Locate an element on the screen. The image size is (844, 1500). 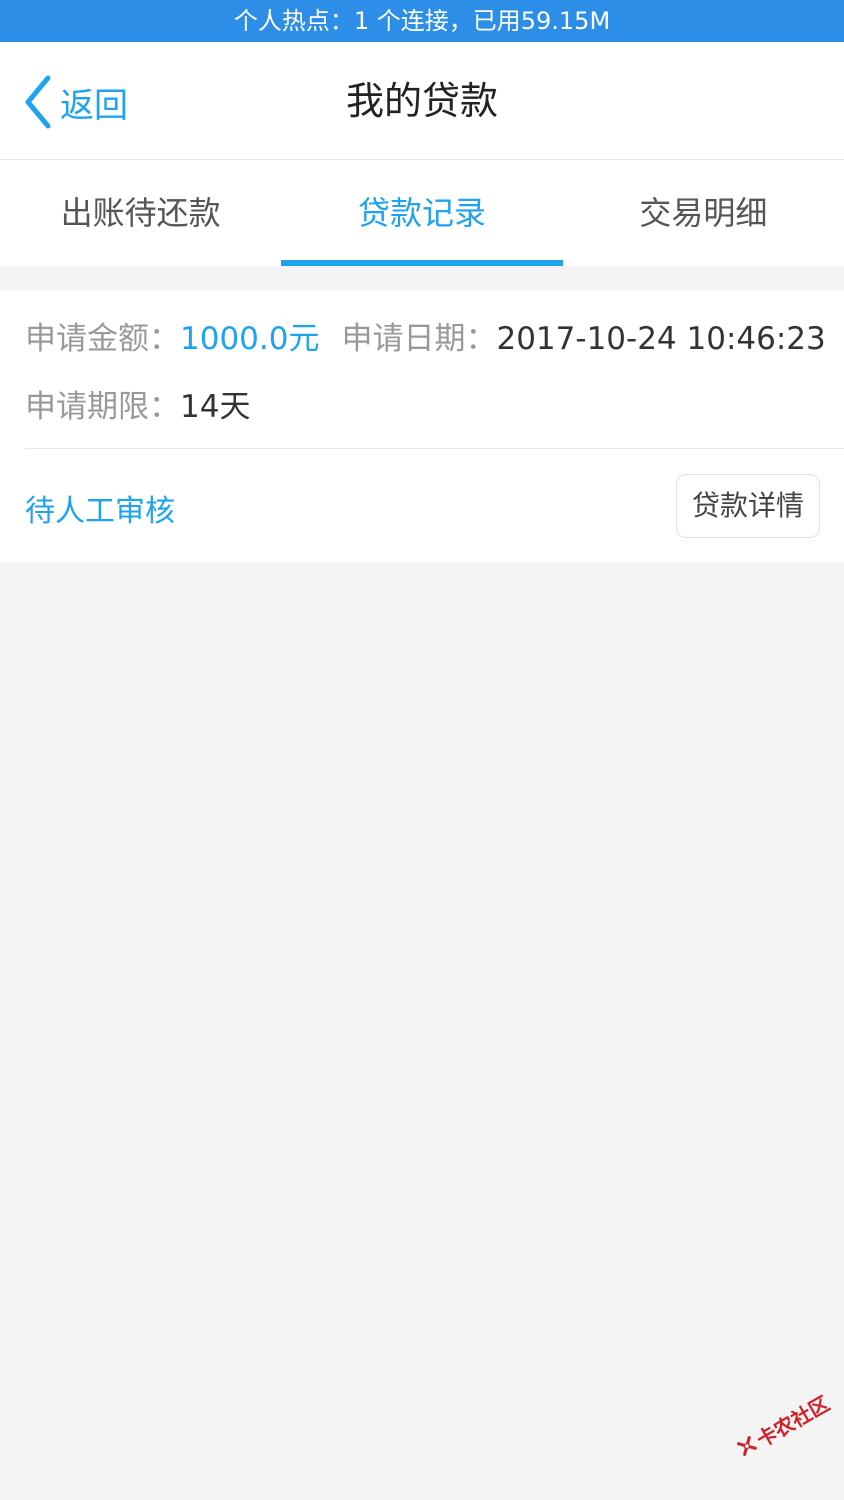
back-label: 返回 is located at coordinates (94, 105).